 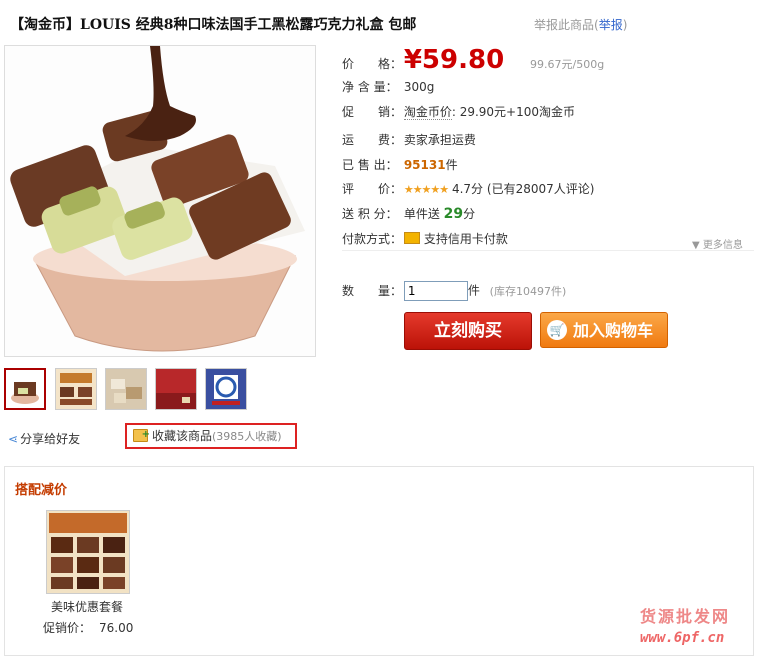 I want to click on price-value: ¥59.80, so click(x=454, y=60).